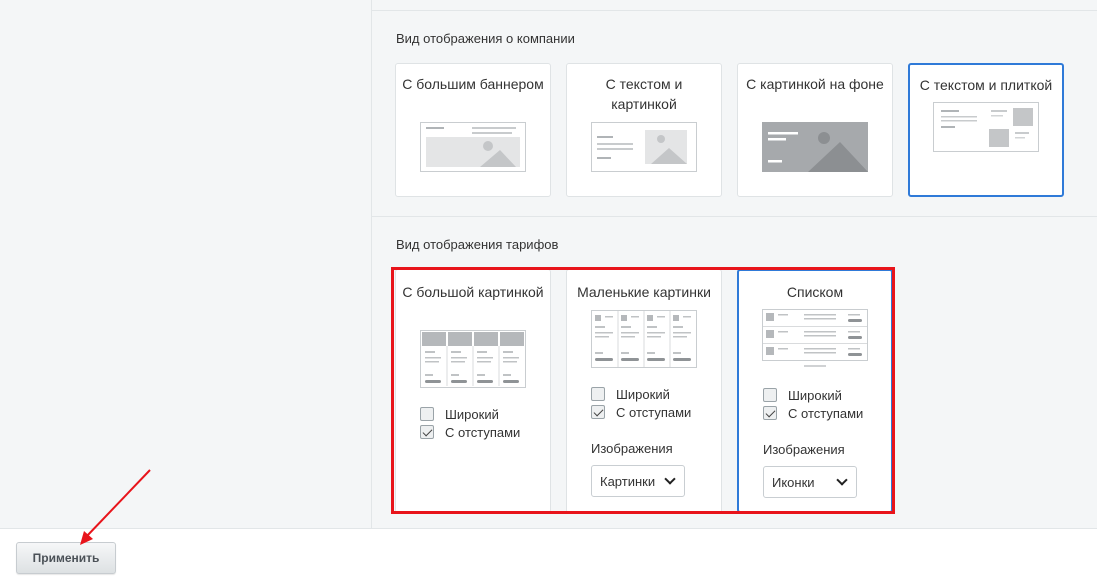 The height and width of the screenshot is (584, 1097). Describe the element at coordinates (473, 147) in the screenshot. I see `big-banner-thumbnail` at that location.